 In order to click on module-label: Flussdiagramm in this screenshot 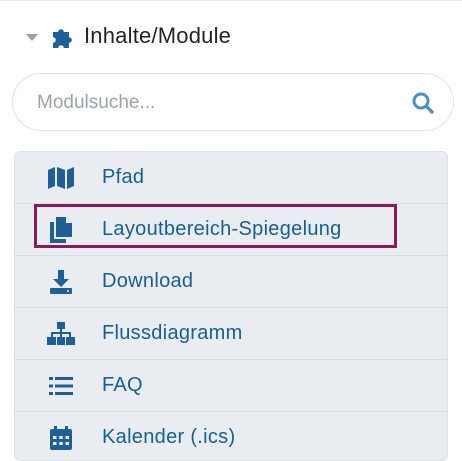, I will do `click(172, 333)`.